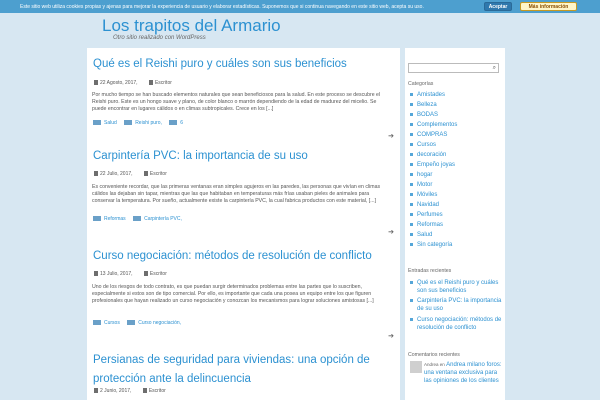  I want to click on post-footer: Salud Reishi puro, 6, so click(141, 123).